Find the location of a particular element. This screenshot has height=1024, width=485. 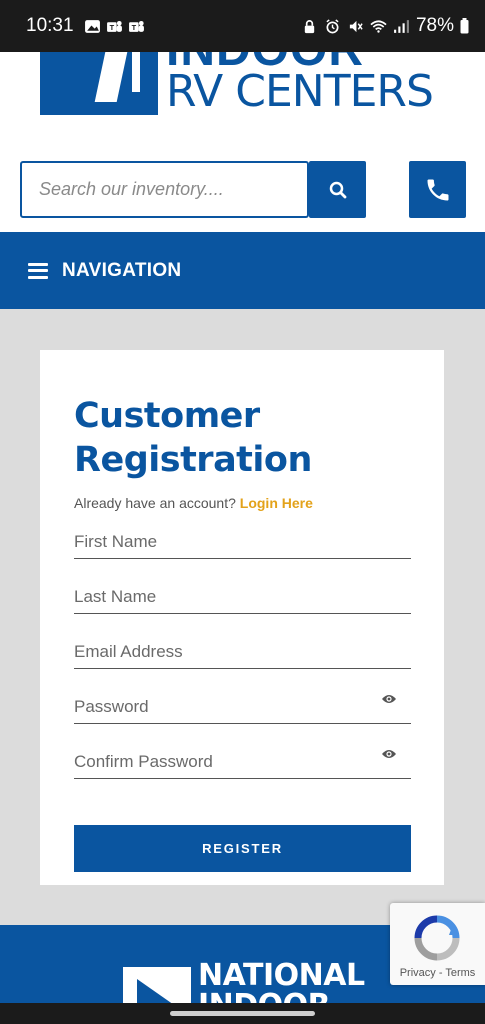

status-time: 10:31 is located at coordinates (50, 25).